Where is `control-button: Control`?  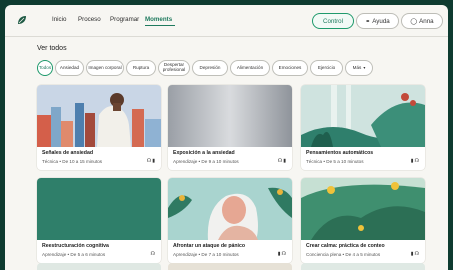 control-button: Control is located at coordinates (333, 21).